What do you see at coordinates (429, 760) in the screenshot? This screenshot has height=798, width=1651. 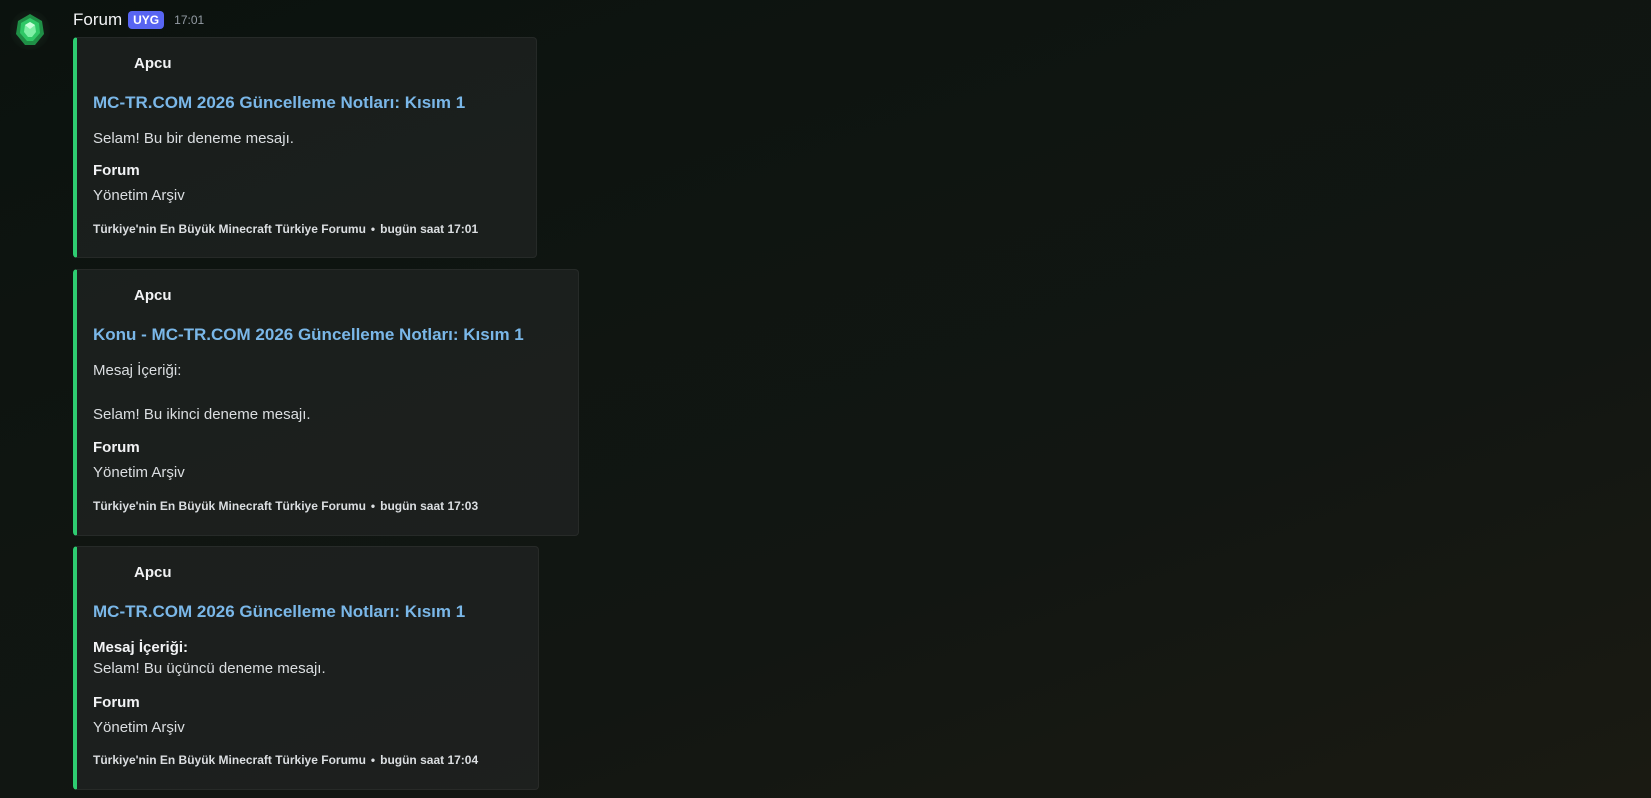 I see `embed-footer-time: bugün saat 17:04` at bounding box center [429, 760].